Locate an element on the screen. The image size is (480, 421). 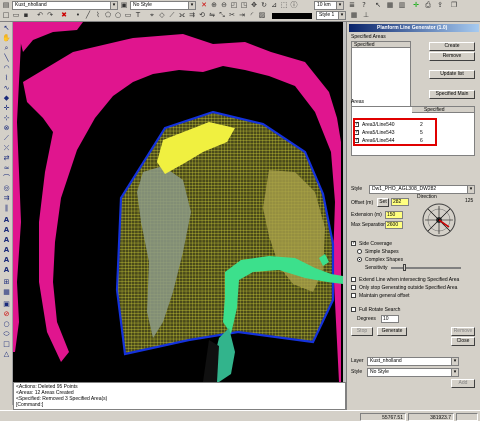
fillet-icon: ◜ is located at coordinates (252, 15).